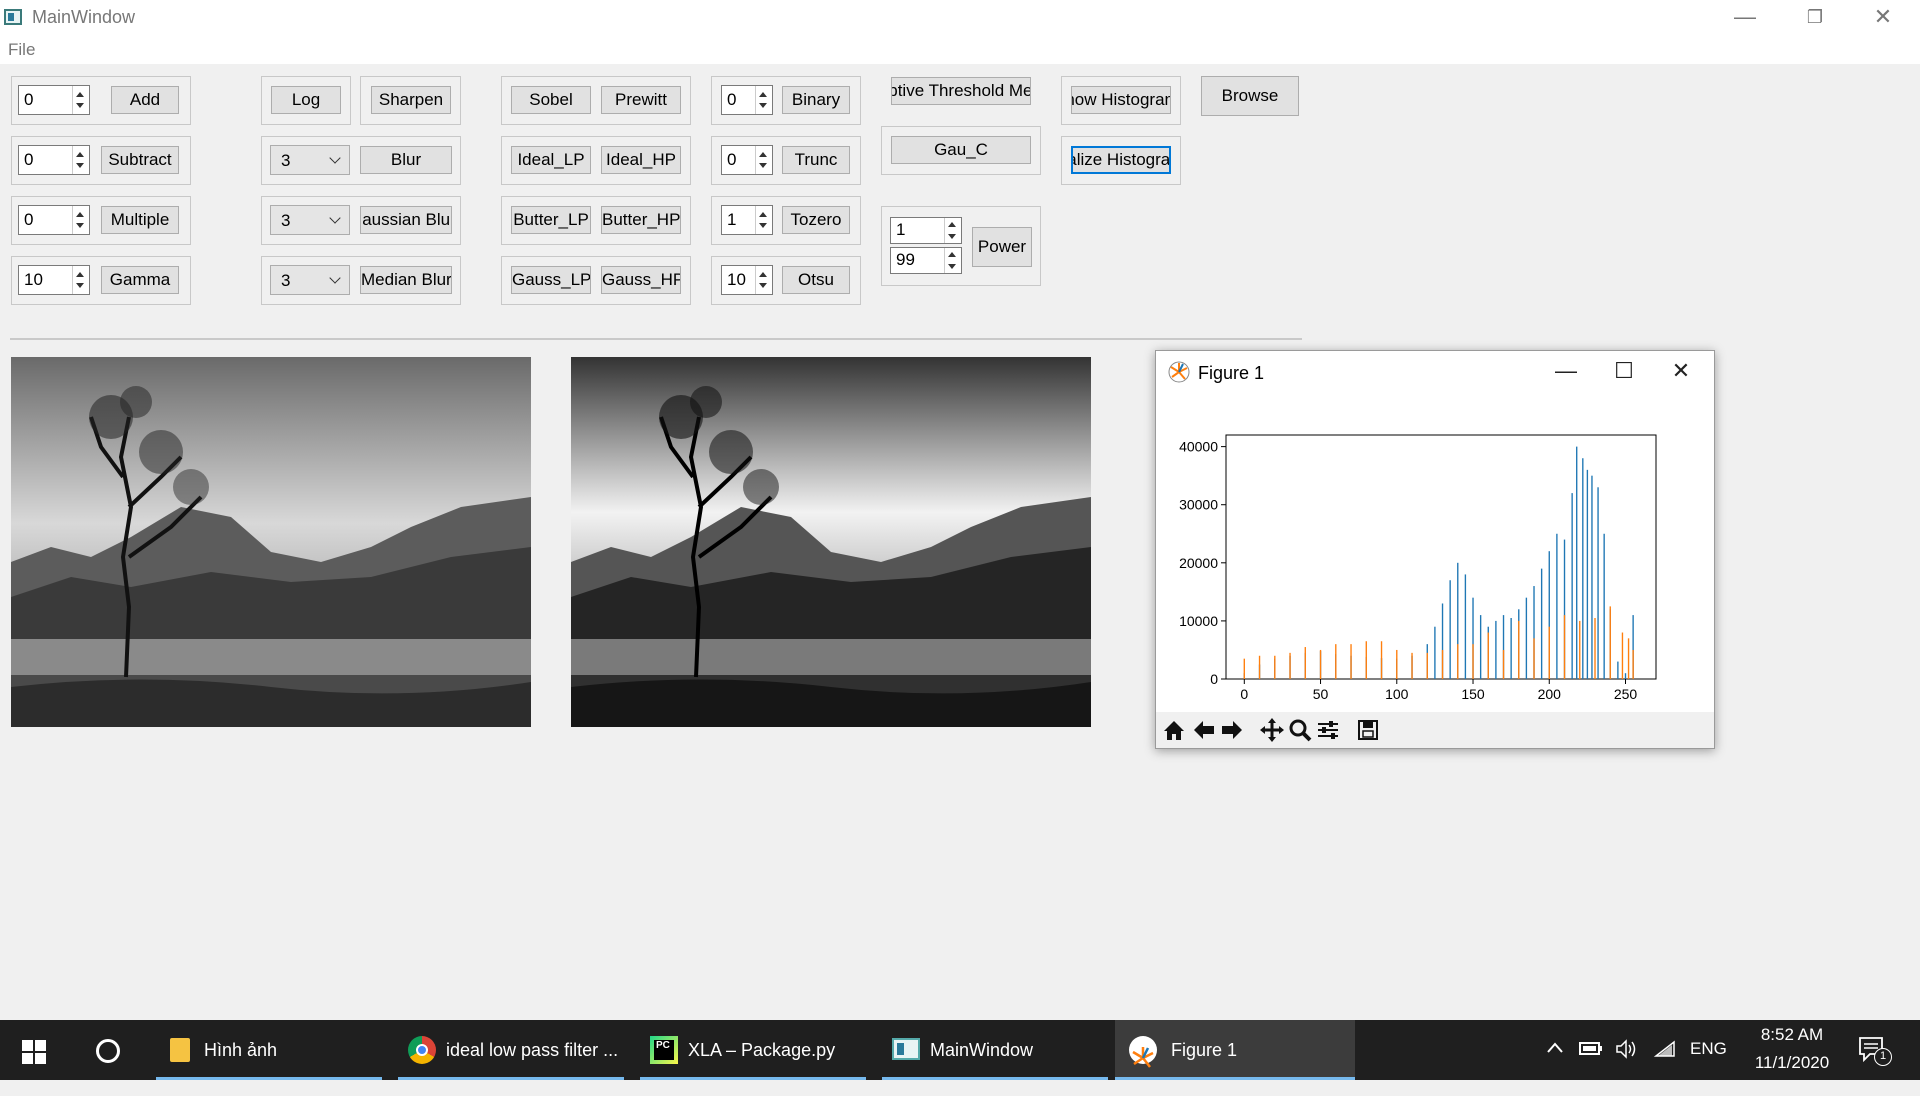  I want to click on gauss-hp-button: Gauss_HP, so click(641, 280).